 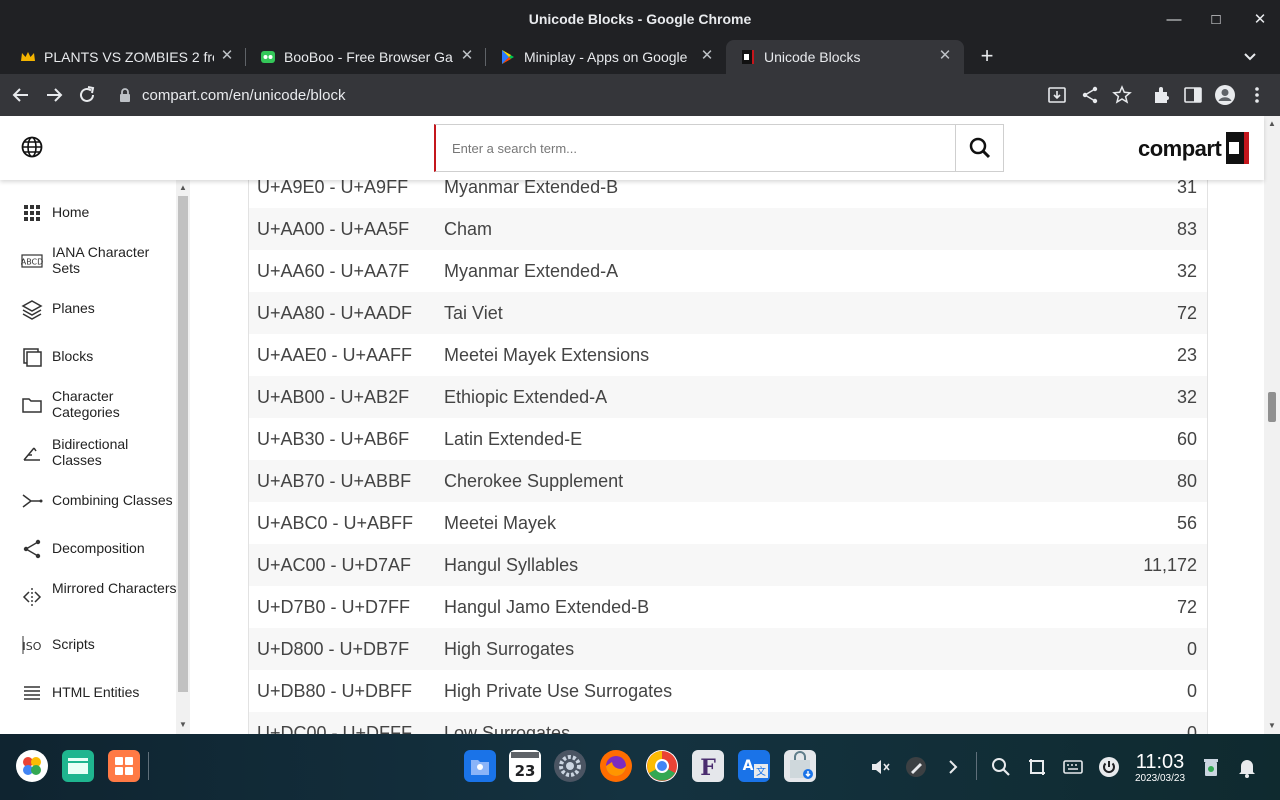 I want to click on page-scroll-thumb, so click(x=1272, y=407).